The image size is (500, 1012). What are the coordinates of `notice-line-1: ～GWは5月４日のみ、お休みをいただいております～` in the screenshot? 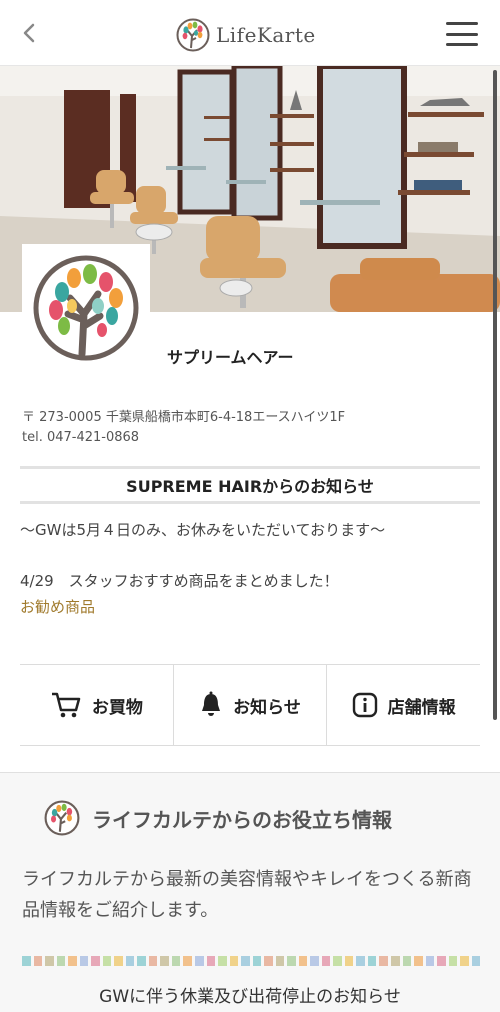 It's located at (203, 530).